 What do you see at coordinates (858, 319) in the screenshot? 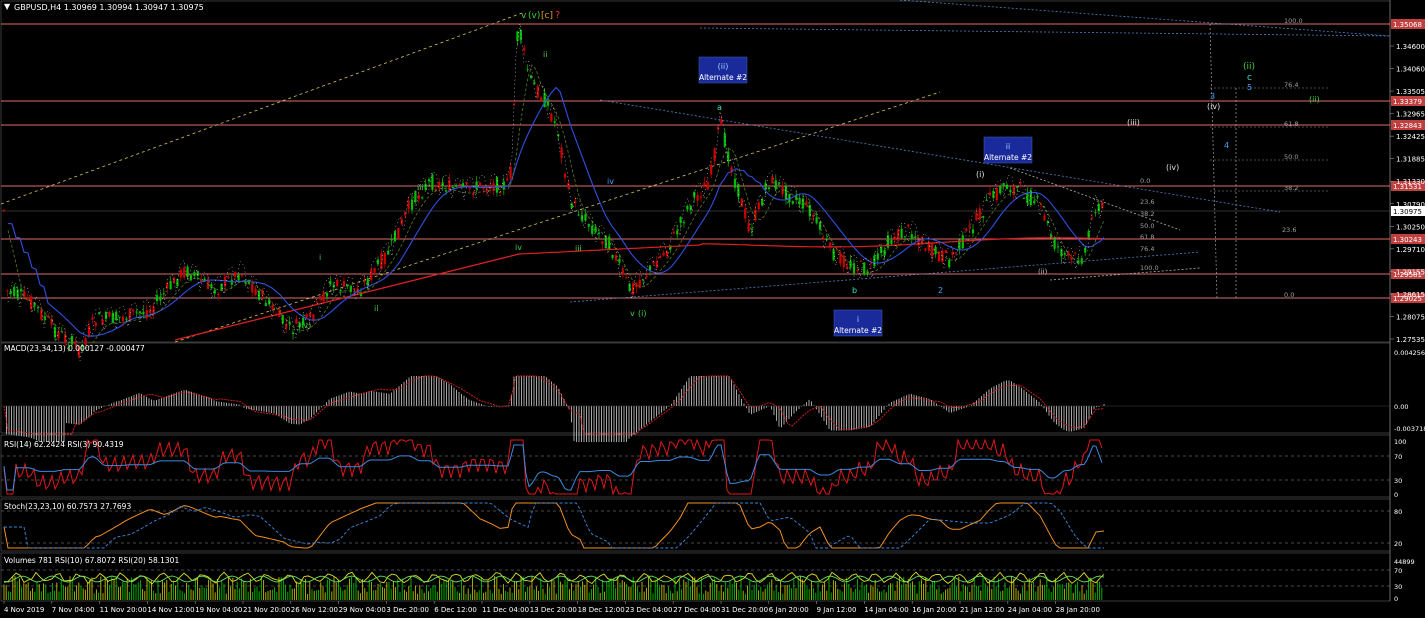
I see `alt-box-label-1: i` at bounding box center [858, 319].